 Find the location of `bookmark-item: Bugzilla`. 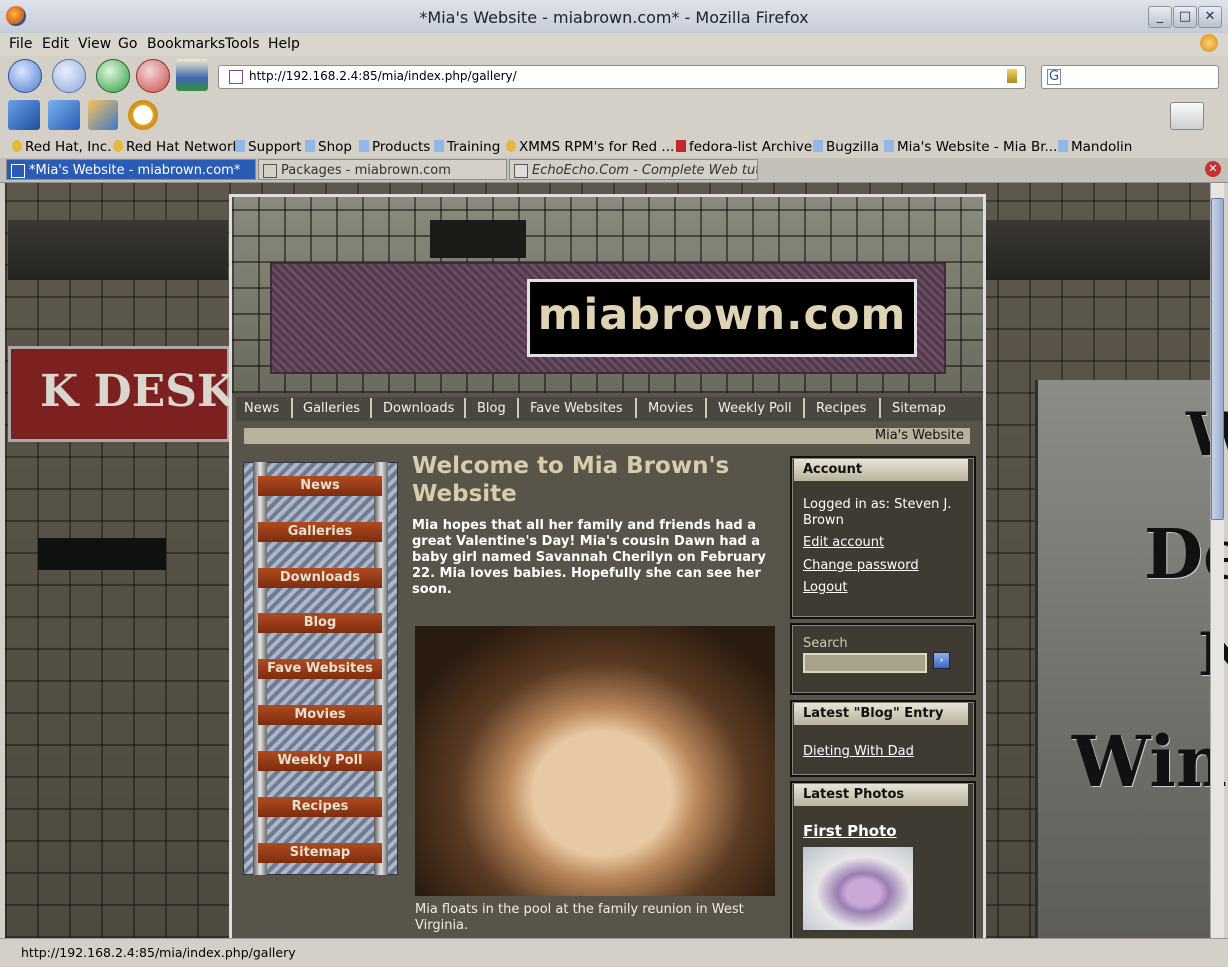

bookmark-item: Bugzilla is located at coordinates (846, 147).